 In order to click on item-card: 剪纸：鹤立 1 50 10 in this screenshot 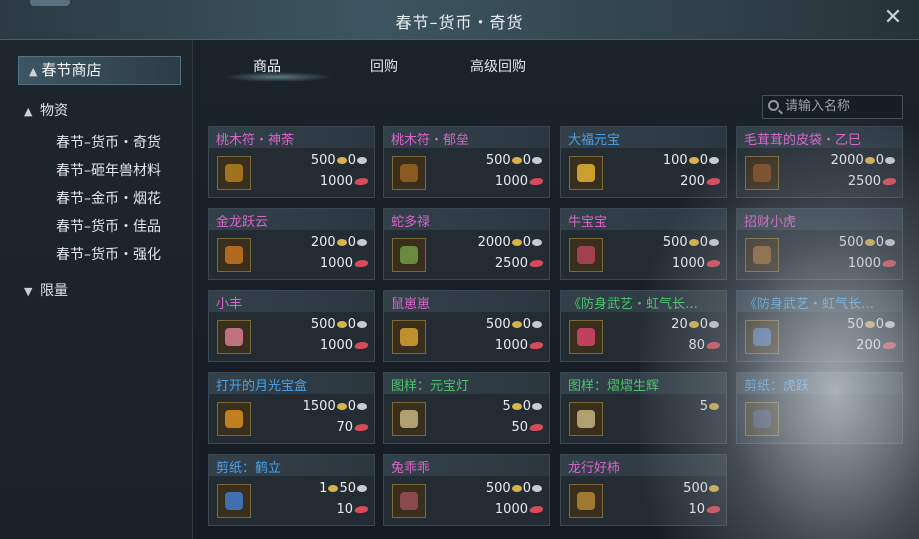, I will do `click(291, 490)`.